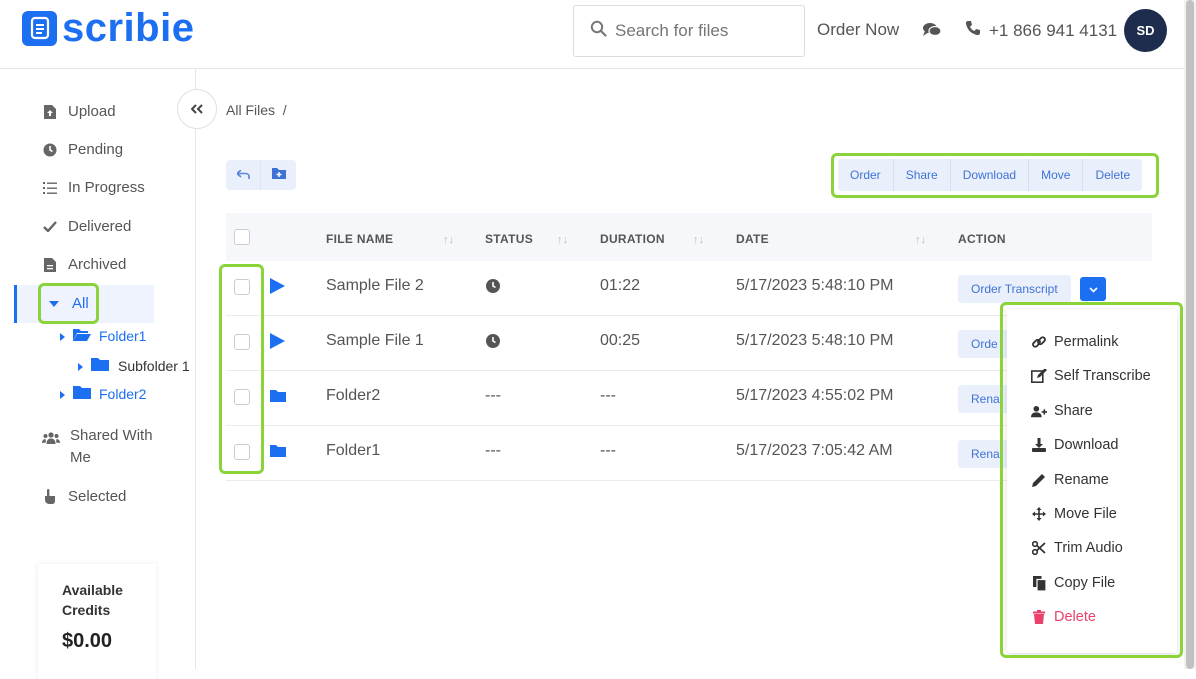  I want to click on chat-icon, so click(932, 32).